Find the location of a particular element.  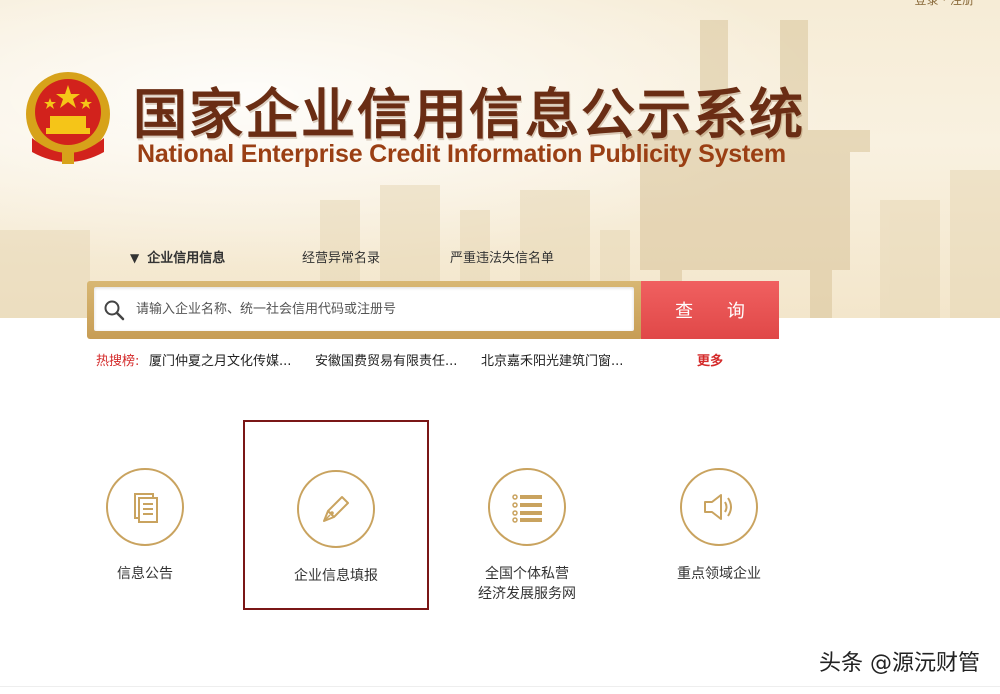

document-icon is located at coordinates (146, 508).